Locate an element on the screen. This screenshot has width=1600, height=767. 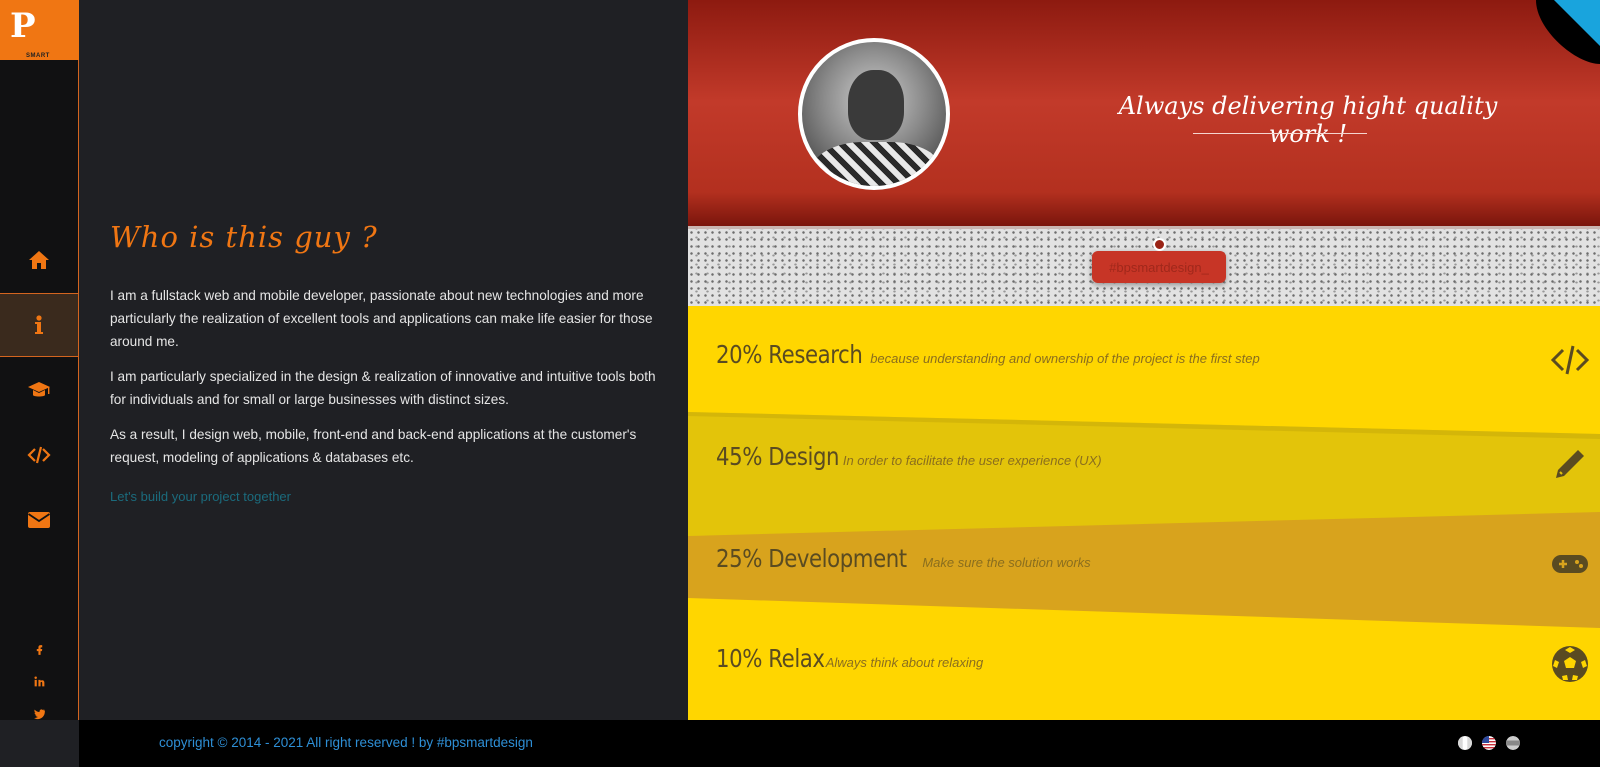
twitter-icon is located at coordinates (39, 713).